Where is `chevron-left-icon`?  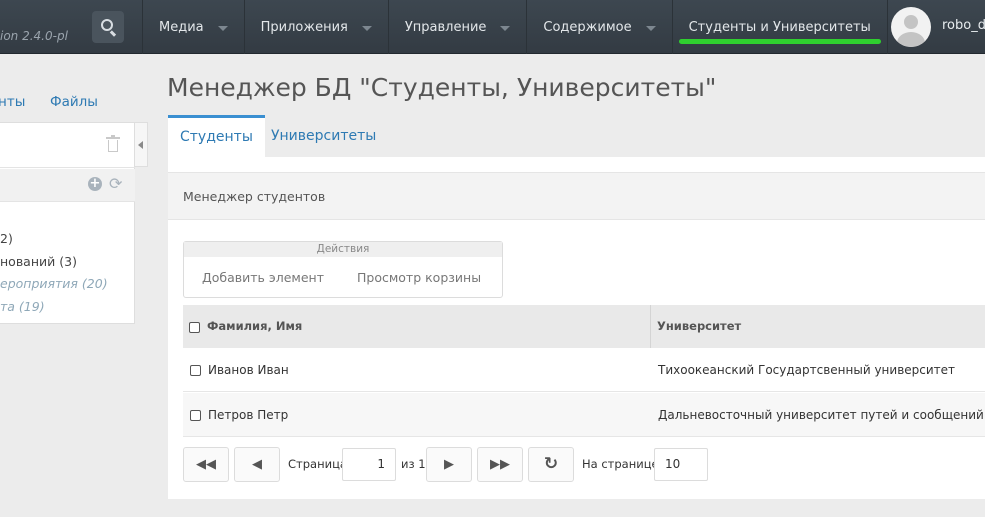
chevron-left-icon is located at coordinates (140, 145).